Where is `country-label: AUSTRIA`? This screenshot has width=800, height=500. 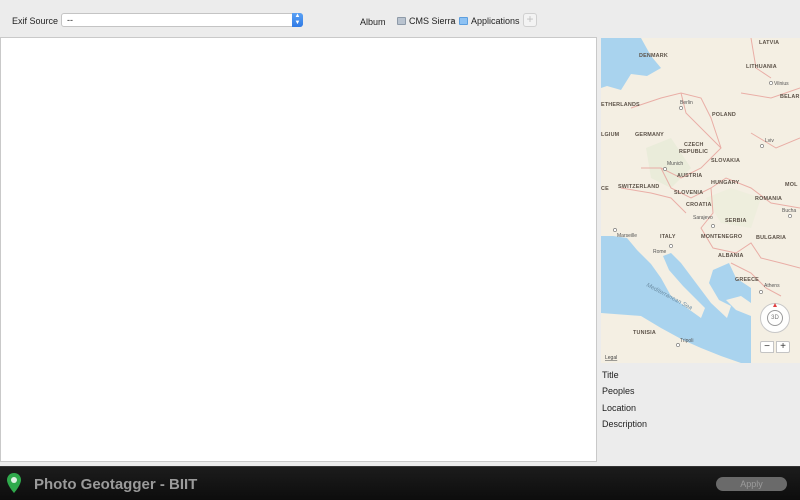
country-label: AUSTRIA is located at coordinates (689, 176).